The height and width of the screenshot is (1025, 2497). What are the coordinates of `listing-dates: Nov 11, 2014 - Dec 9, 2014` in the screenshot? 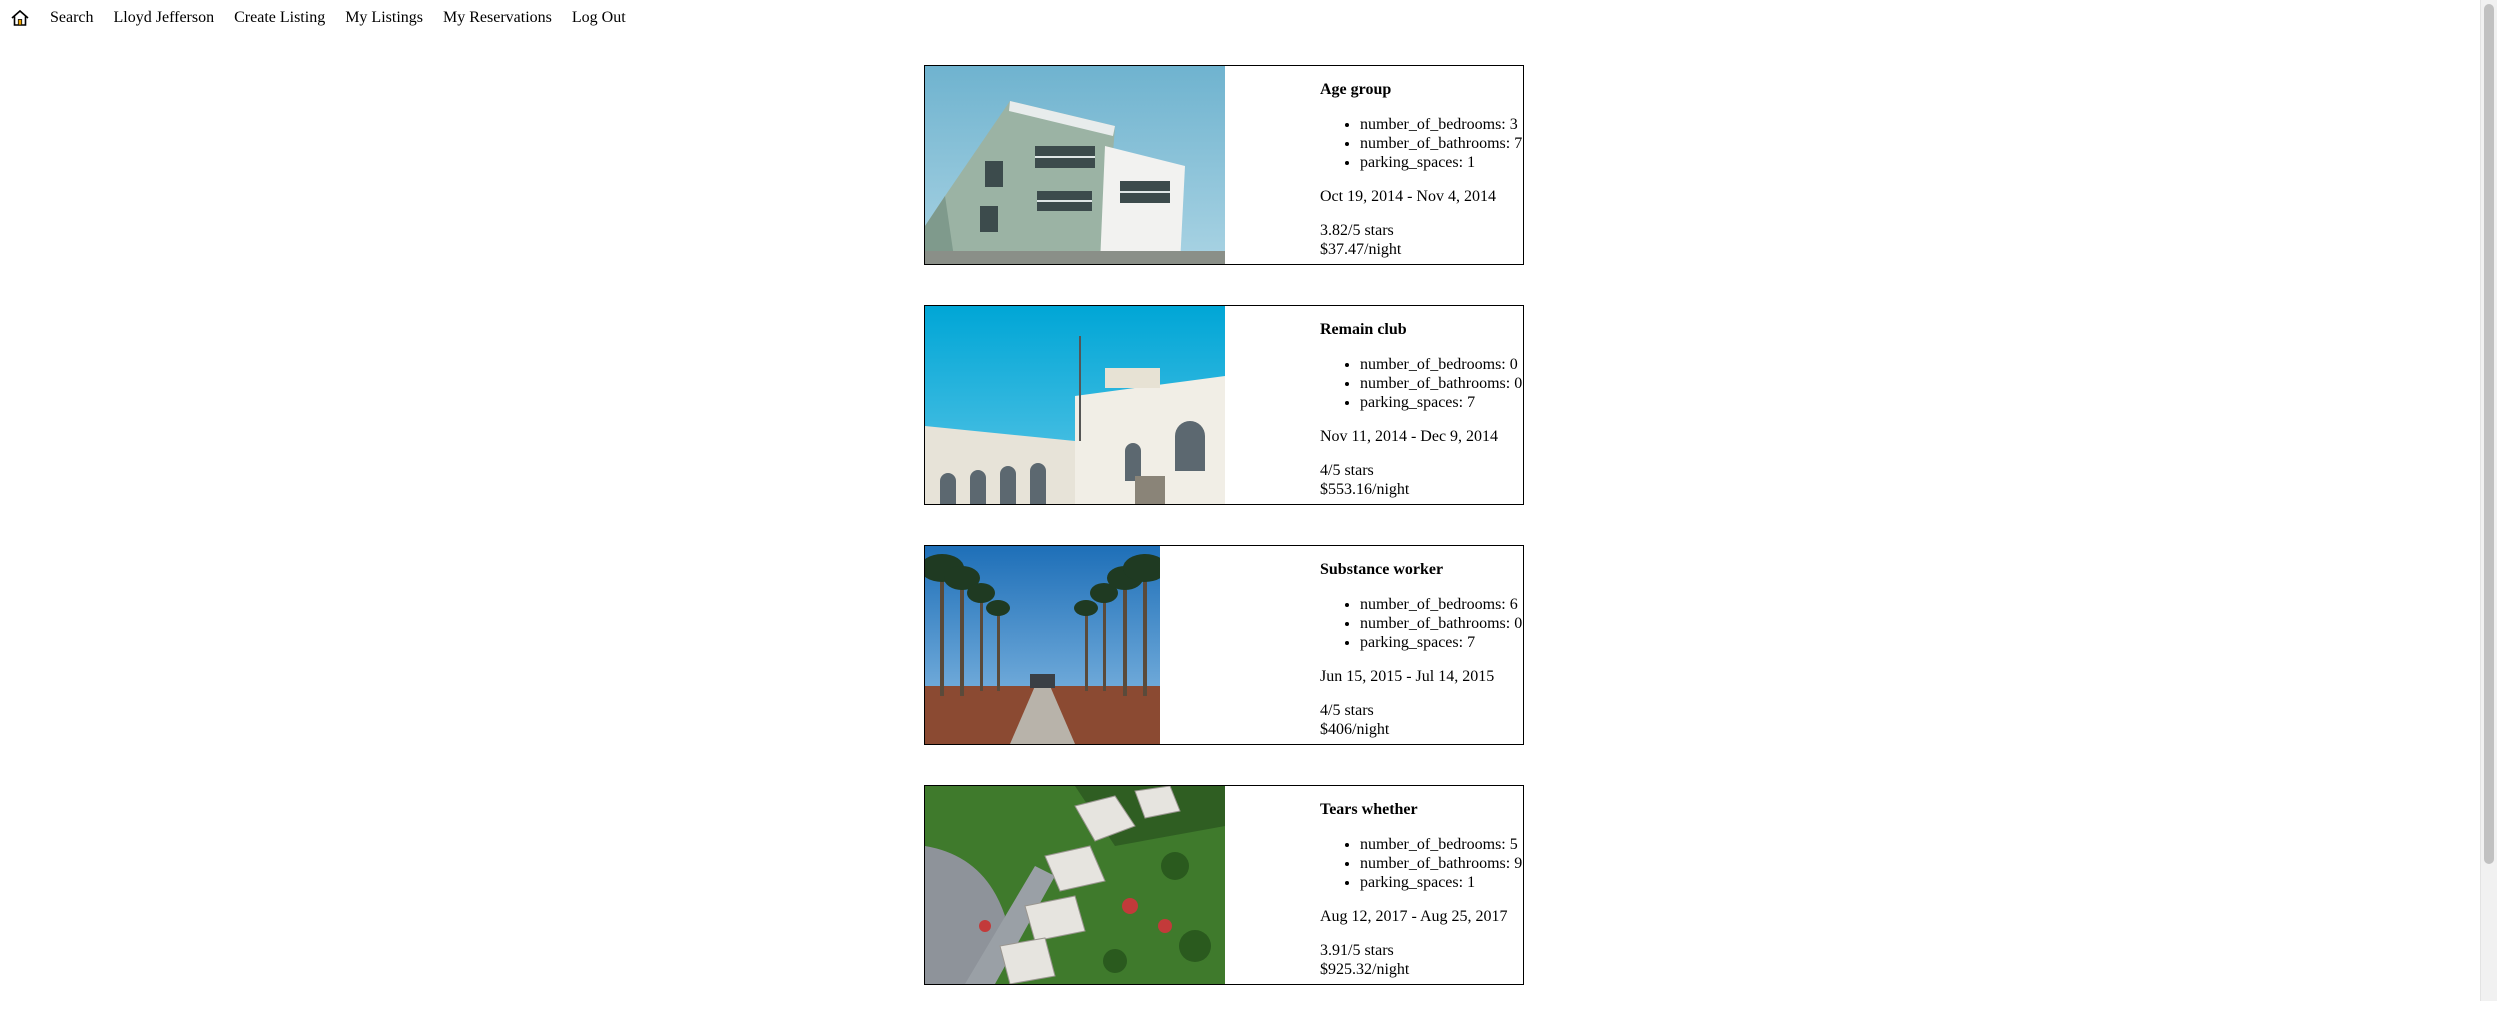 It's located at (1409, 436).